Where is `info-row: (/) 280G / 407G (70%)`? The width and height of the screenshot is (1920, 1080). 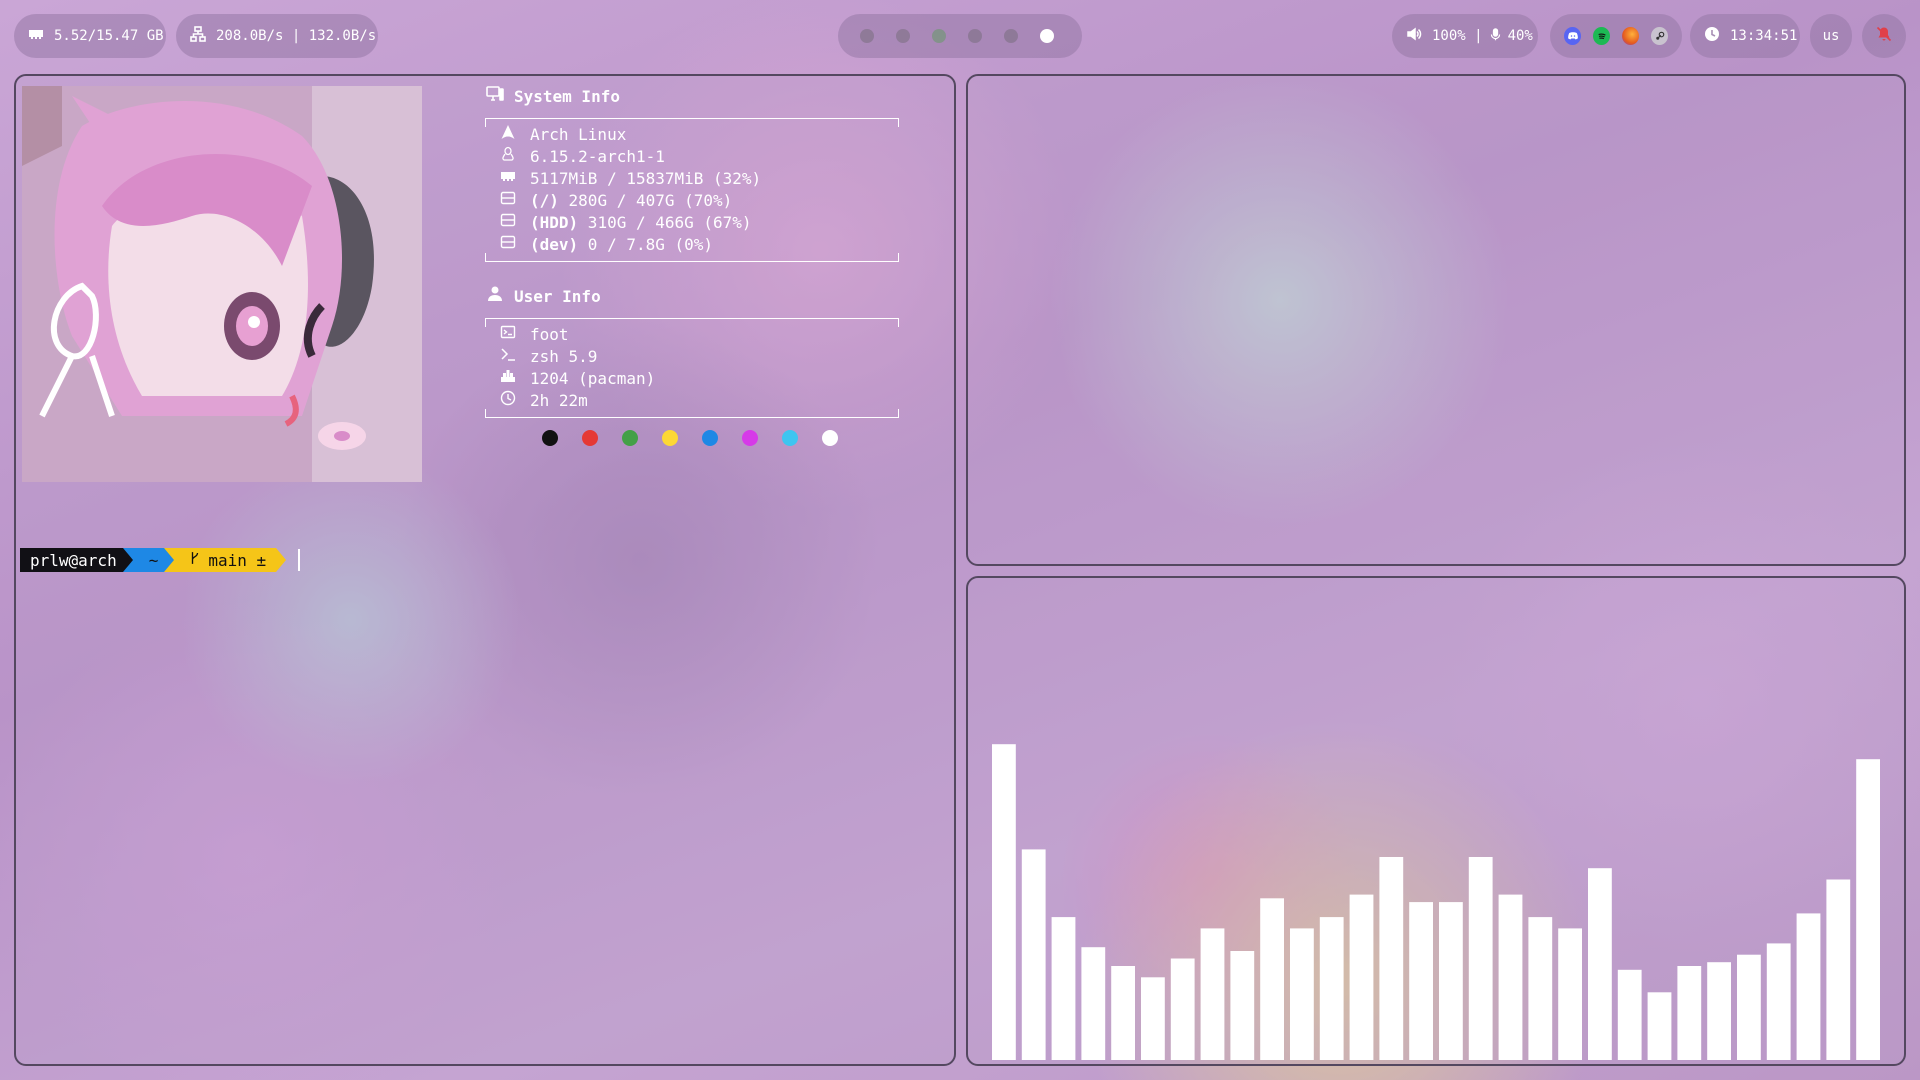 info-row: (/) 280G / 407G (70%) is located at coordinates (692, 201).